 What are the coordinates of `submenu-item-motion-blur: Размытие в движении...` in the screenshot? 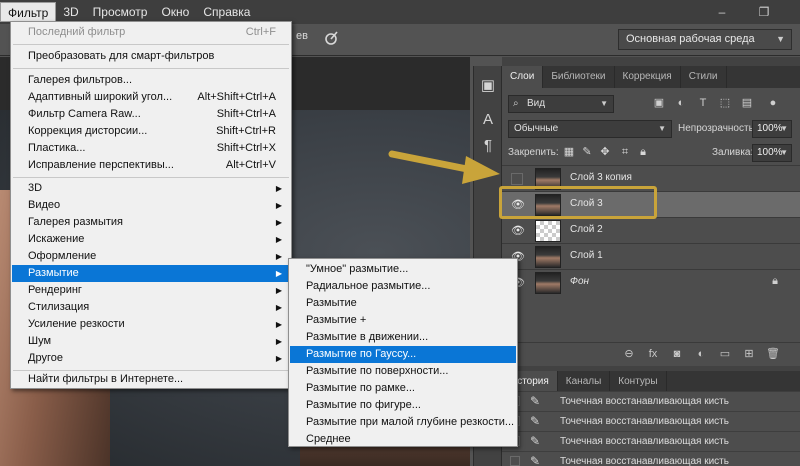 It's located at (403, 337).